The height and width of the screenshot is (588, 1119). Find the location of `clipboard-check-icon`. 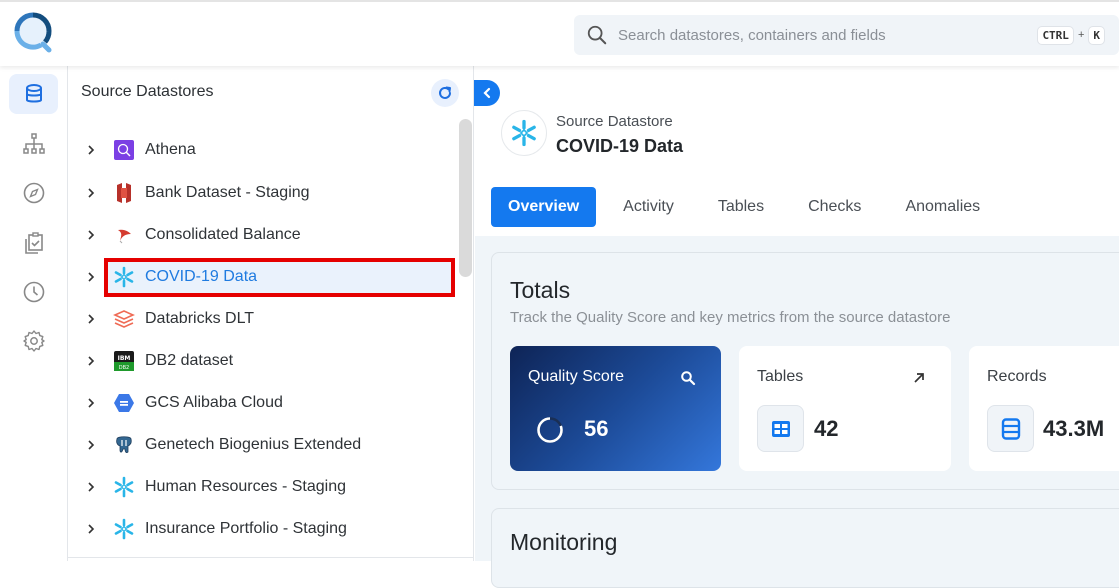

clipboard-check-icon is located at coordinates (33, 243).